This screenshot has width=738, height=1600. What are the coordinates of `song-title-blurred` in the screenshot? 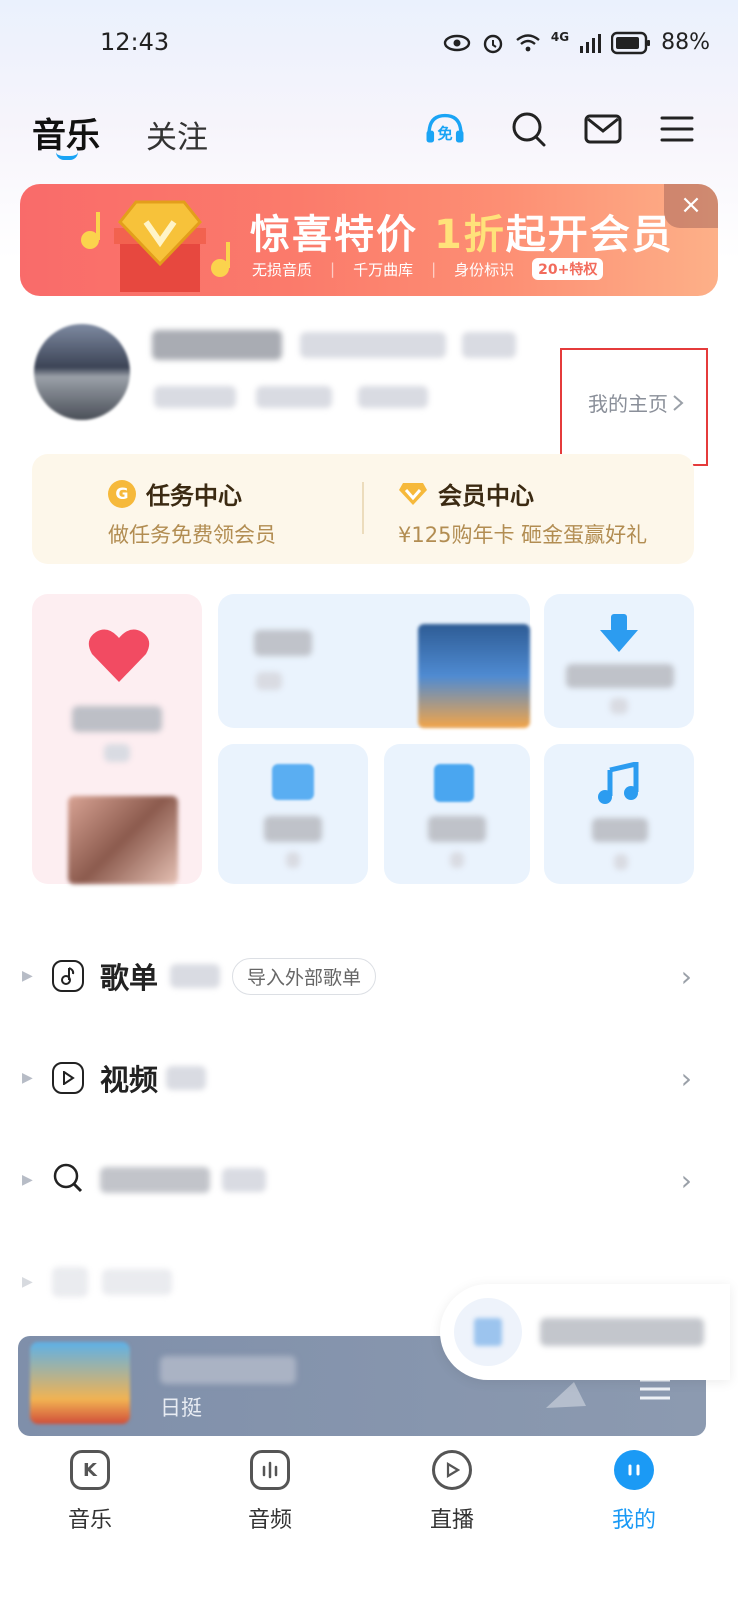 It's located at (228, 1370).